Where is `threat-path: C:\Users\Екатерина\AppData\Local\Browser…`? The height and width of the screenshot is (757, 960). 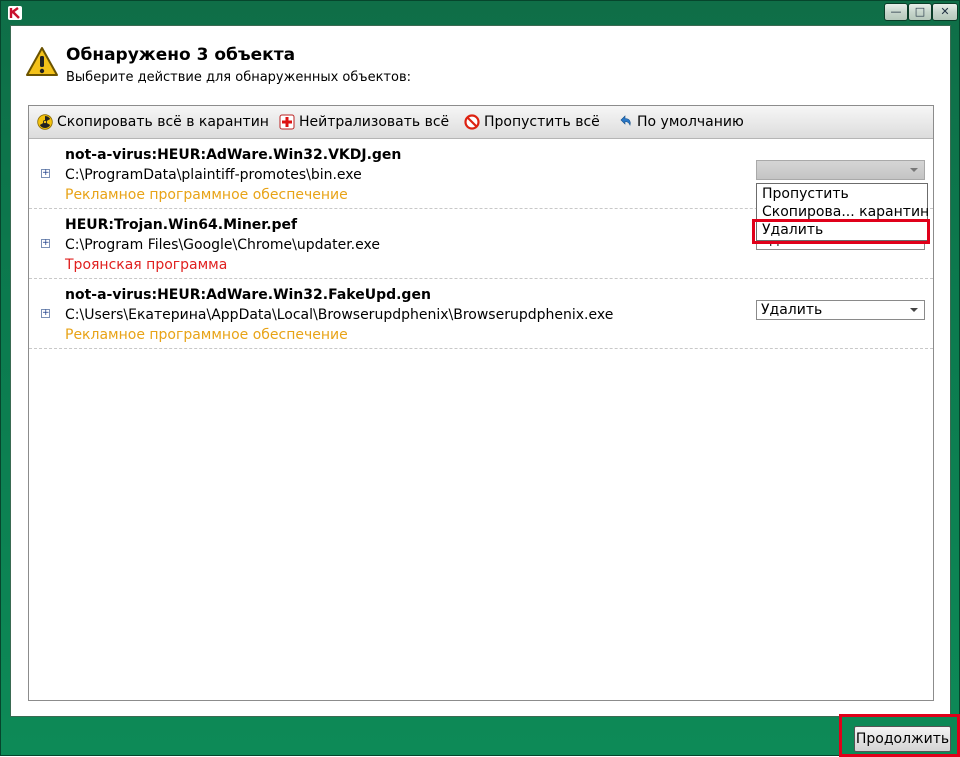 threat-path: C:\Users\Екатерина\AppData\Local\Browser… is located at coordinates (339, 315).